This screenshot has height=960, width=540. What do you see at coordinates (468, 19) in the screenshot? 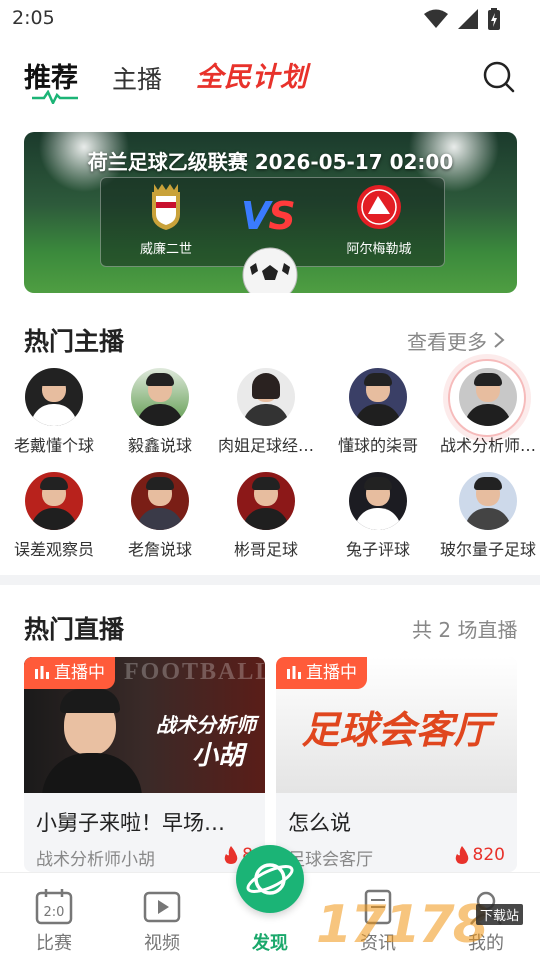
I see `signal-icon` at bounding box center [468, 19].